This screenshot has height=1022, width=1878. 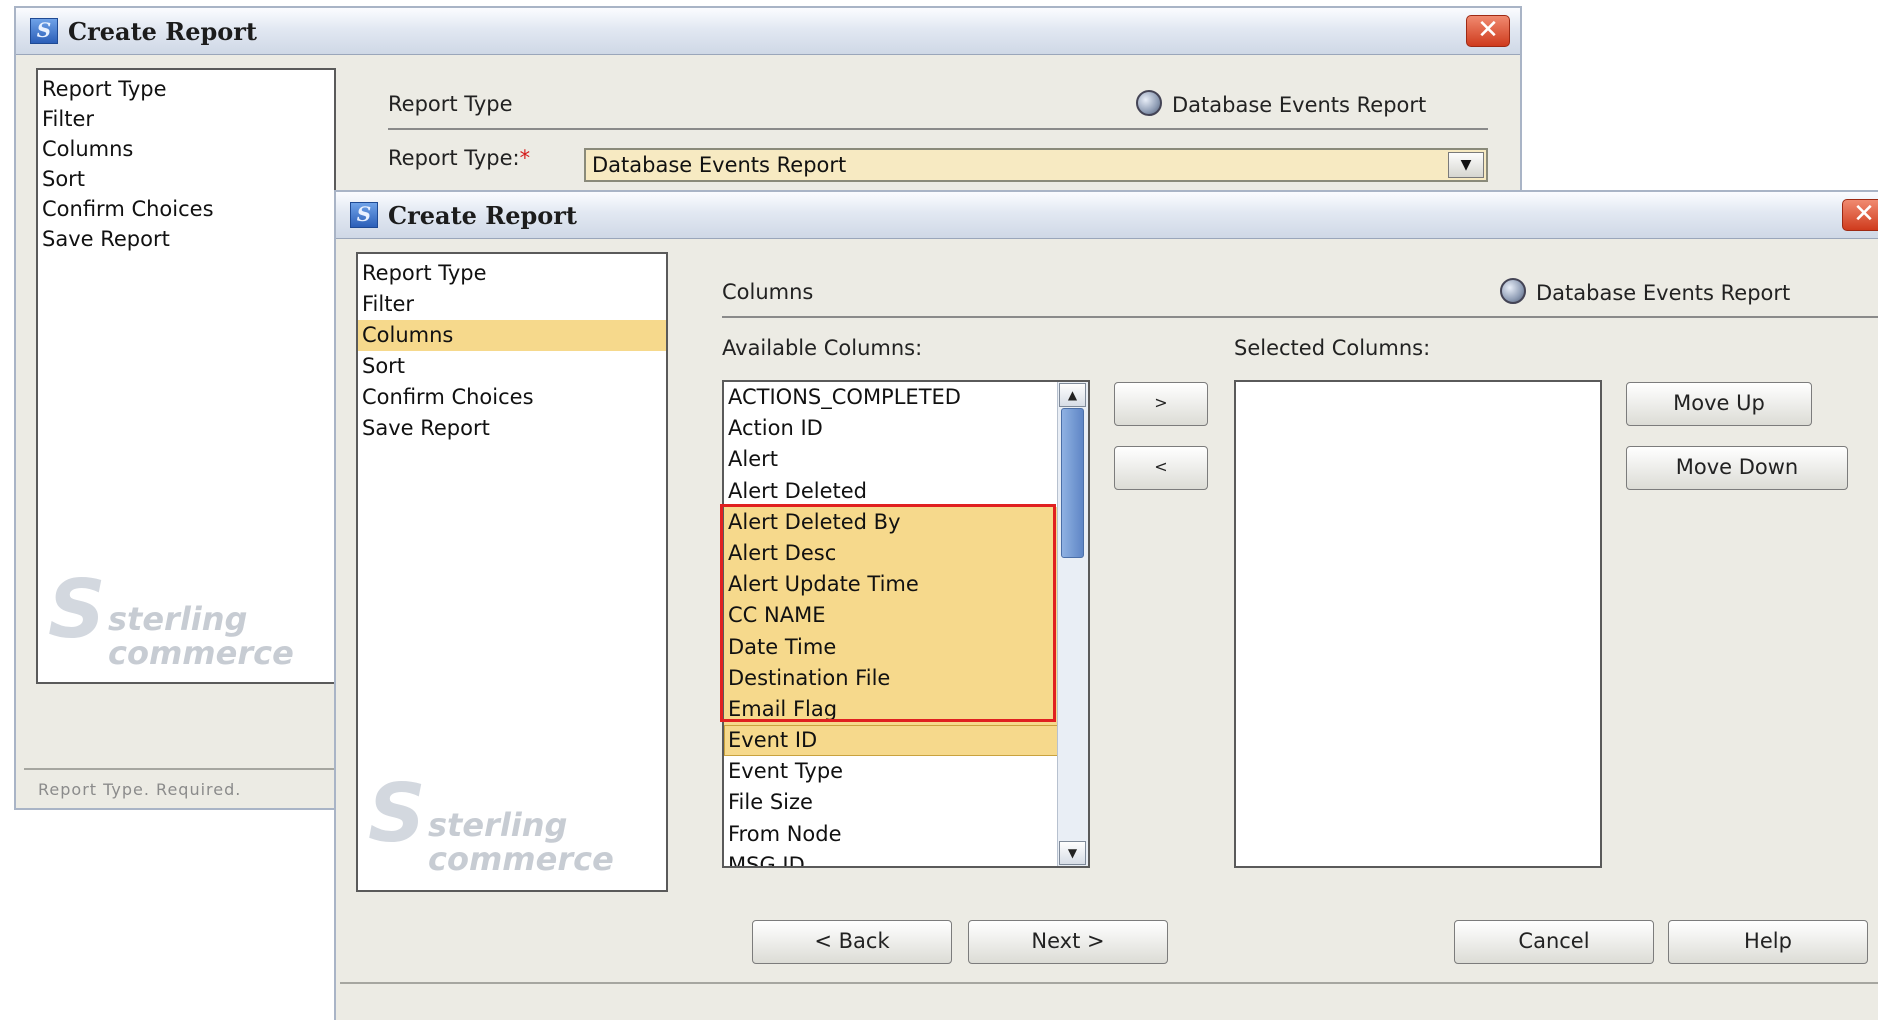 What do you see at coordinates (891, 709) in the screenshot?
I see `list-item: Email Flag` at bounding box center [891, 709].